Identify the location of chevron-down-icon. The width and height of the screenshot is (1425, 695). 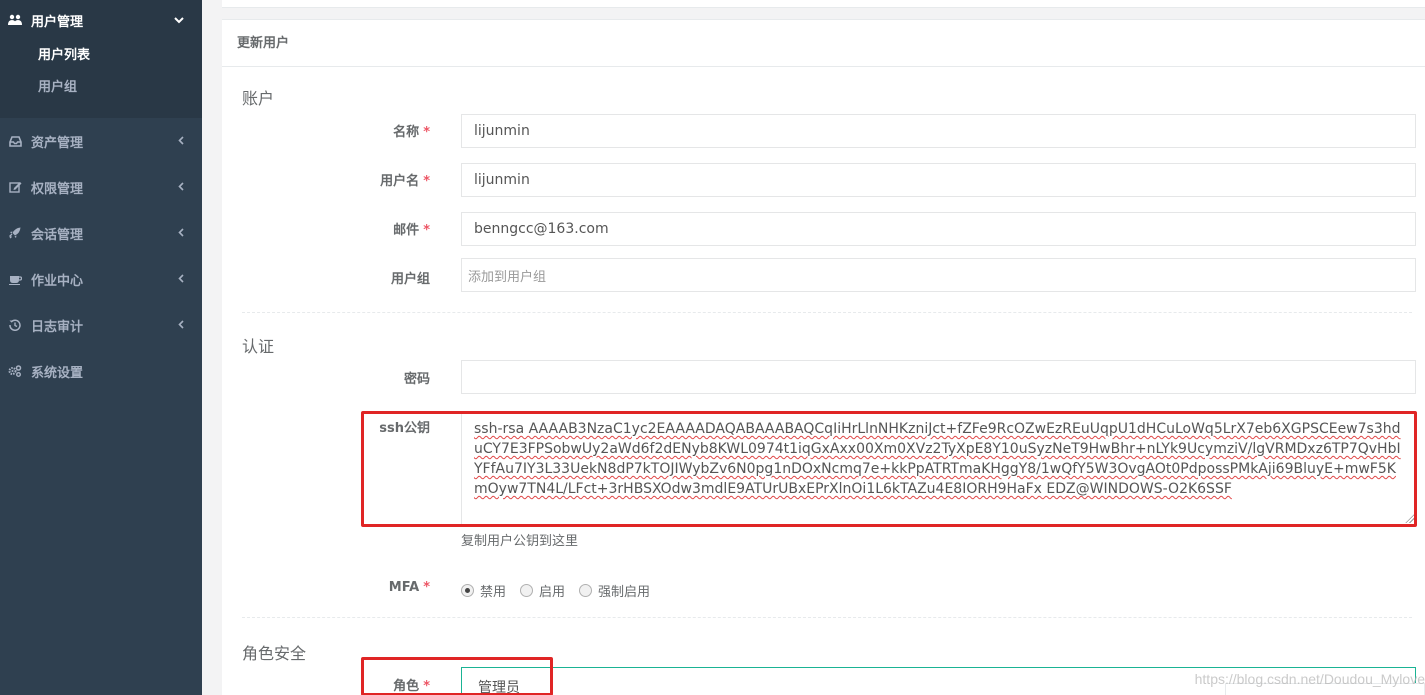
(179, 20).